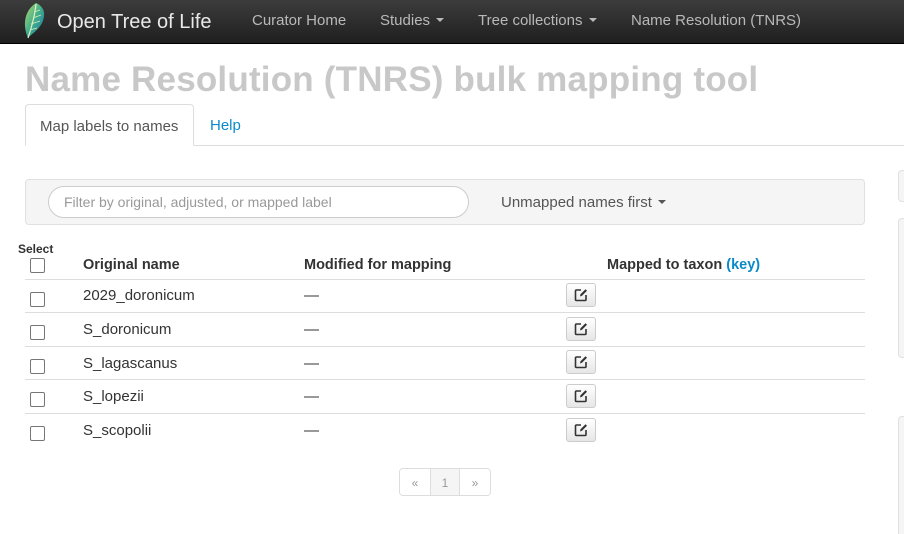 This screenshot has width=904, height=534. I want to click on leaf-logo-icon, so click(34, 21).